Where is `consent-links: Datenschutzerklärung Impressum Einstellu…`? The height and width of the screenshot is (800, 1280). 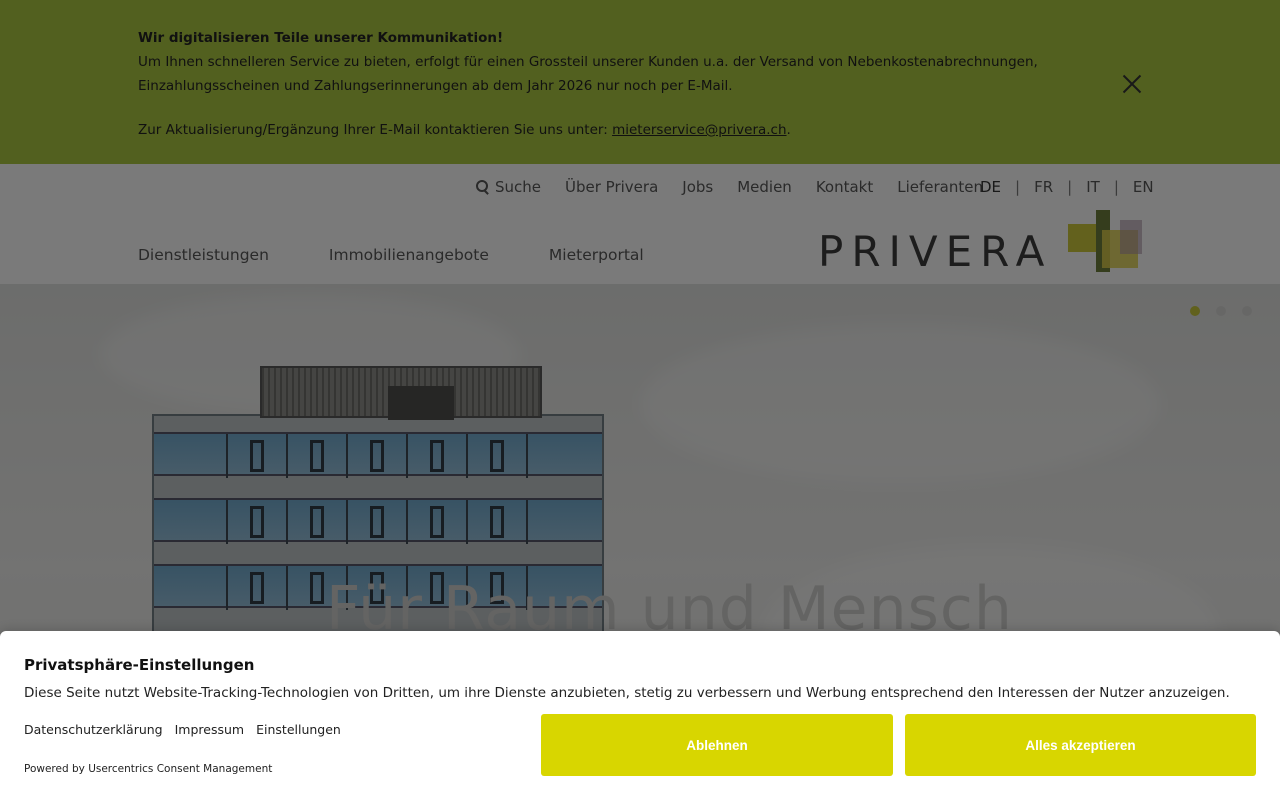
consent-links: Datenschutzerklärung Impressum Einstellu… is located at coordinates (188, 729).